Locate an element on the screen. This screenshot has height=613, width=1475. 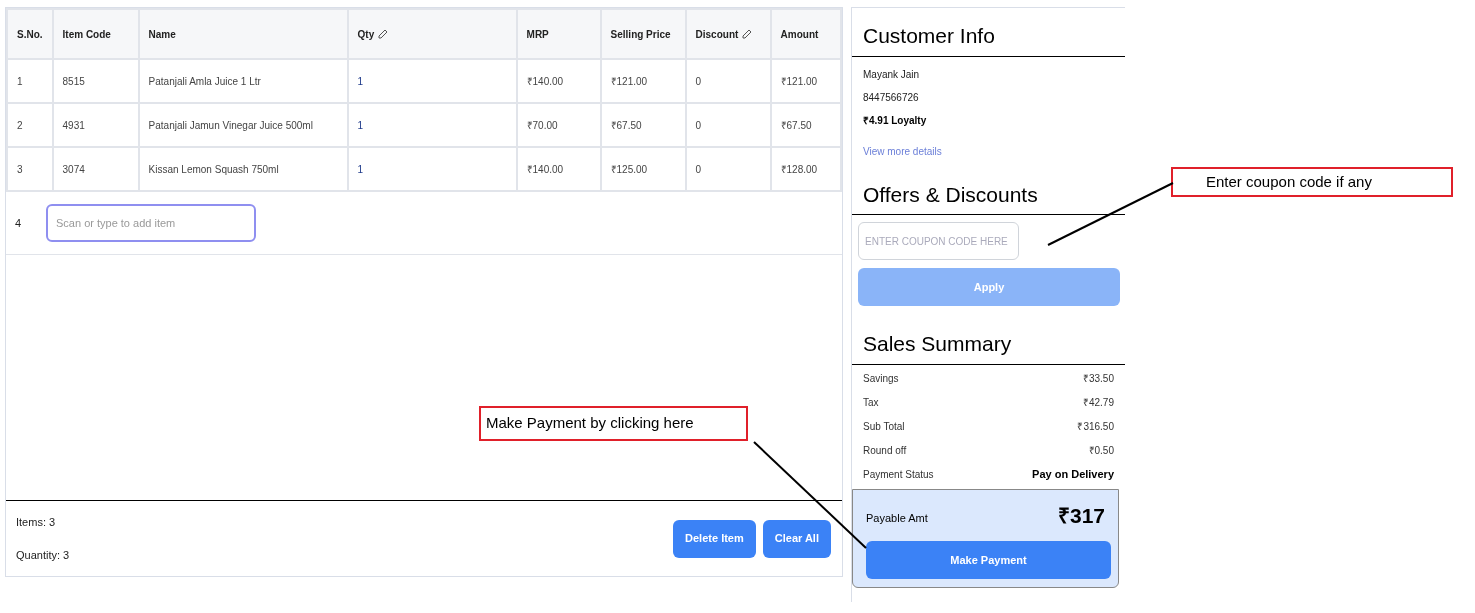
summary-label: Payment Status is located at coordinates (898, 474).